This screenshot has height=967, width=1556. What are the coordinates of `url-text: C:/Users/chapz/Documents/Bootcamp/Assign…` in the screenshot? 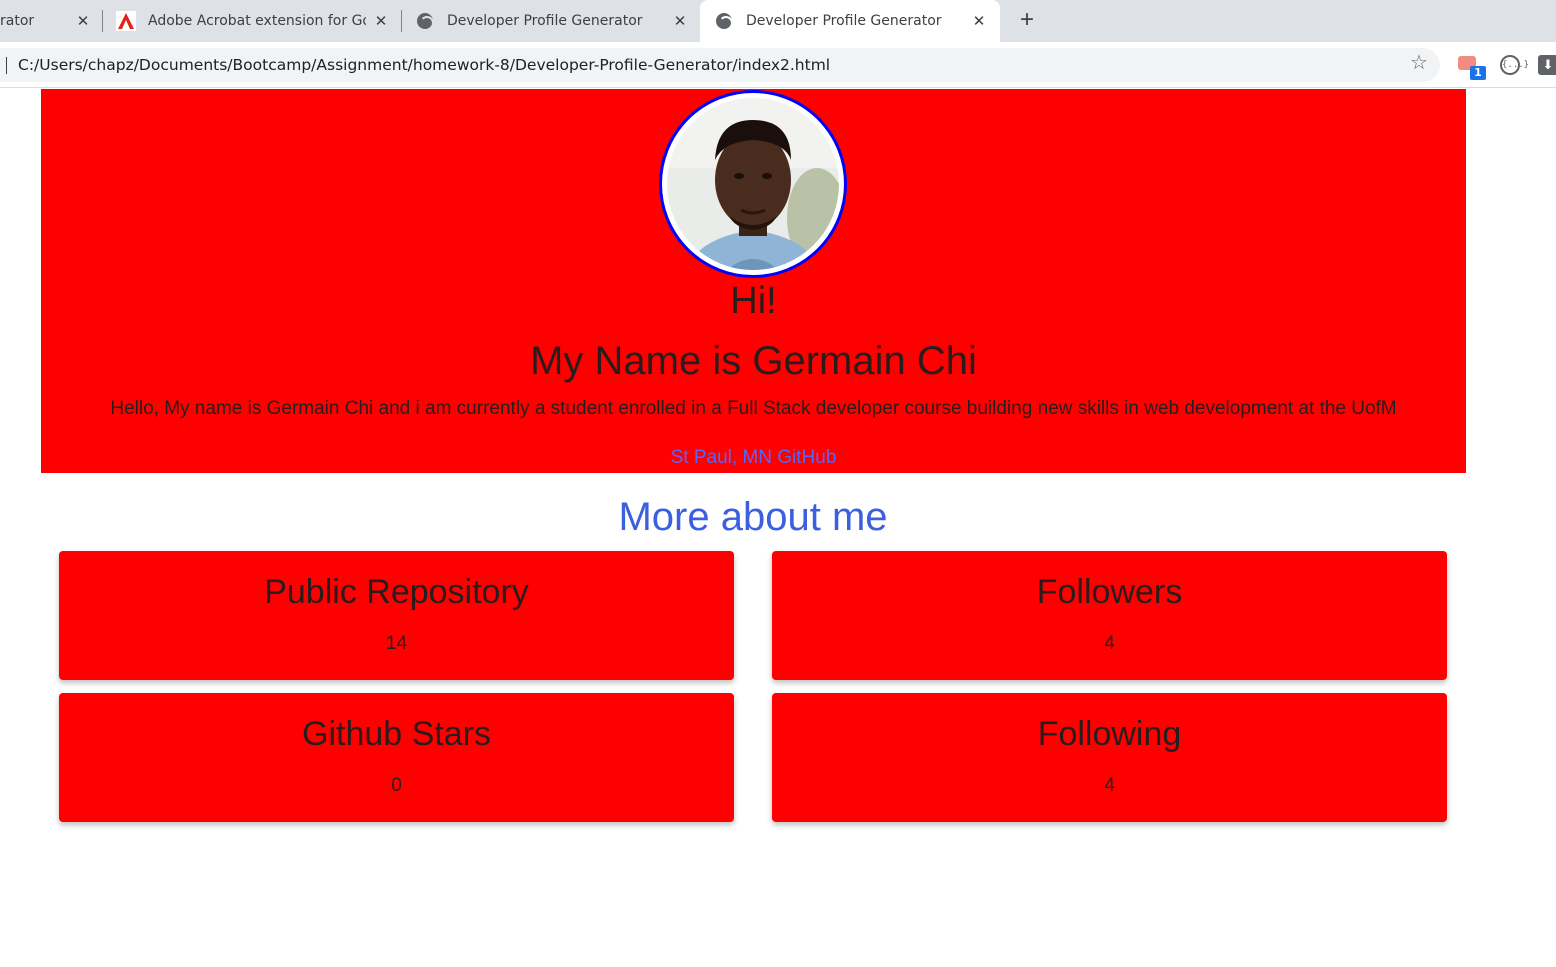 It's located at (424, 65).